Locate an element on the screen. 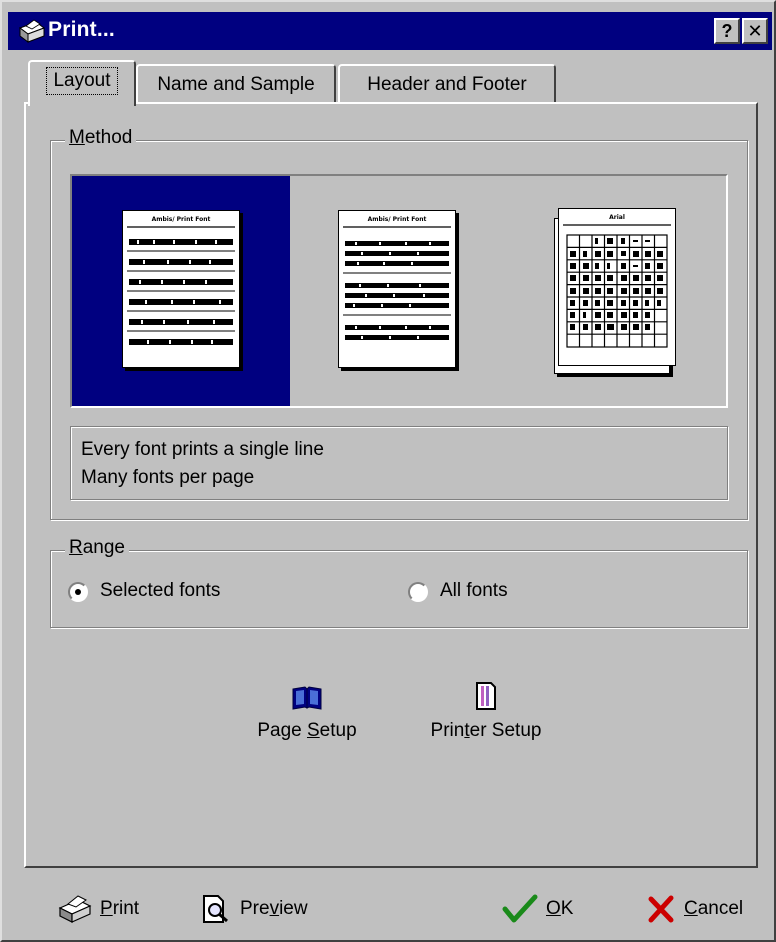 The height and width of the screenshot is (942, 776). title-bar: Print... ? ✕ is located at coordinates (390, 31).